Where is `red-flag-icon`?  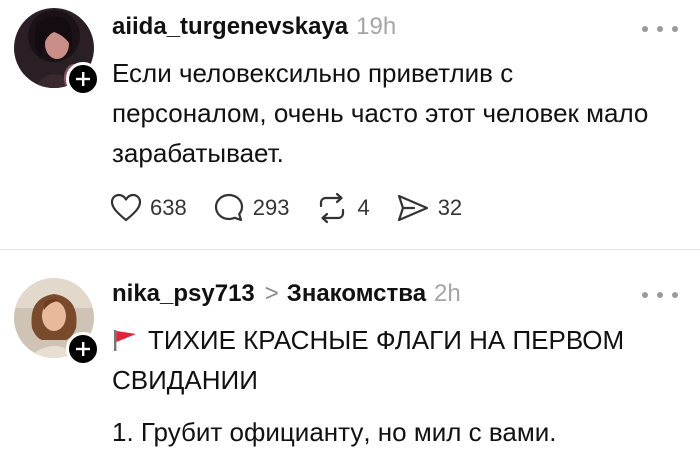
red-flag-icon is located at coordinates (125, 340).